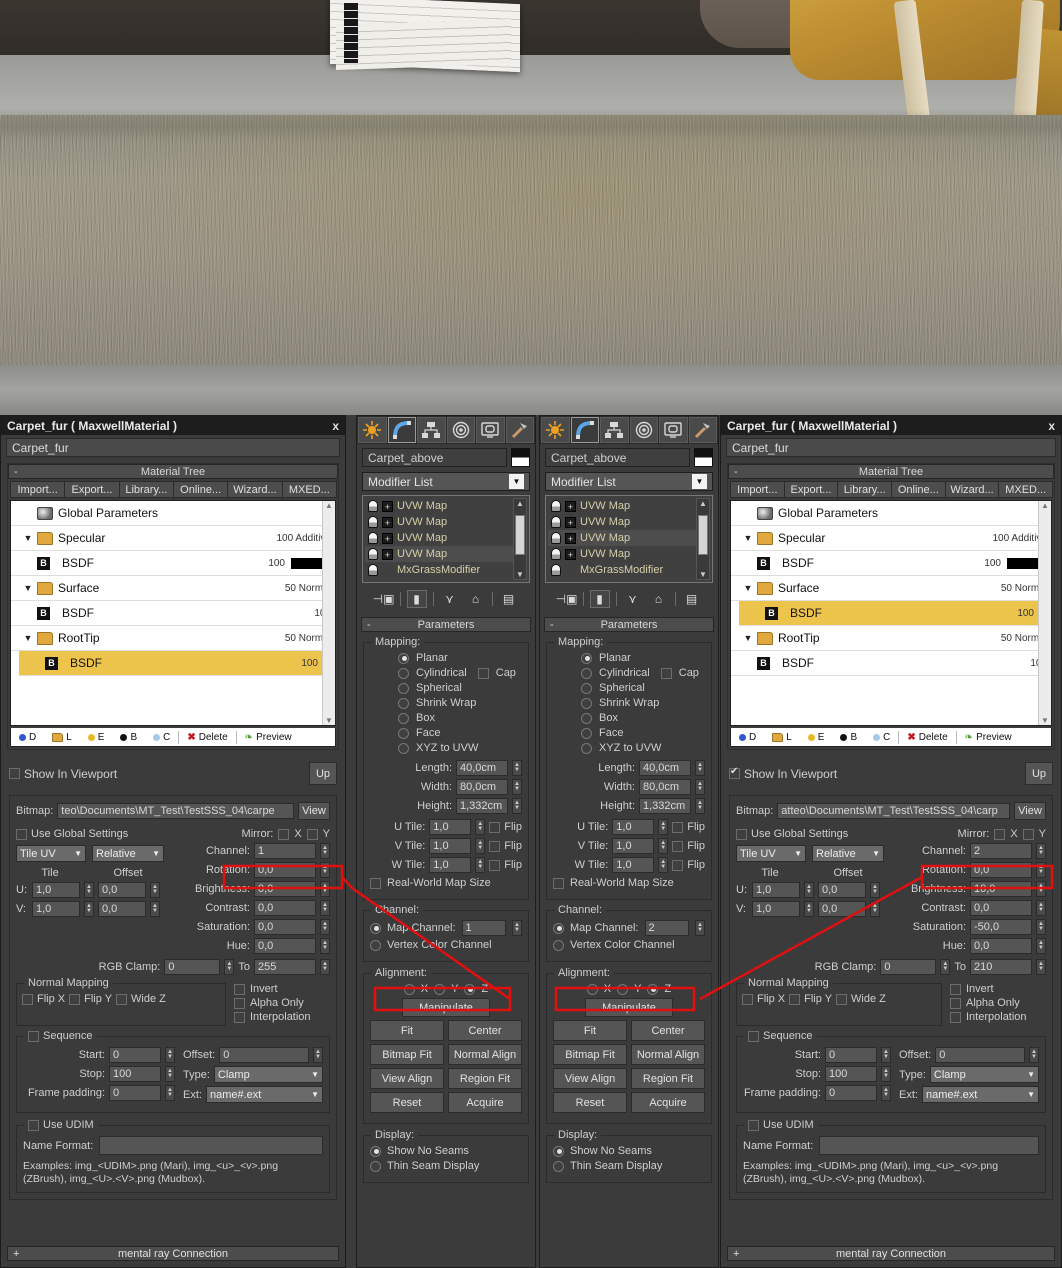  I want to click on delete-button-right: ✖ Delete, so click(927, 737).